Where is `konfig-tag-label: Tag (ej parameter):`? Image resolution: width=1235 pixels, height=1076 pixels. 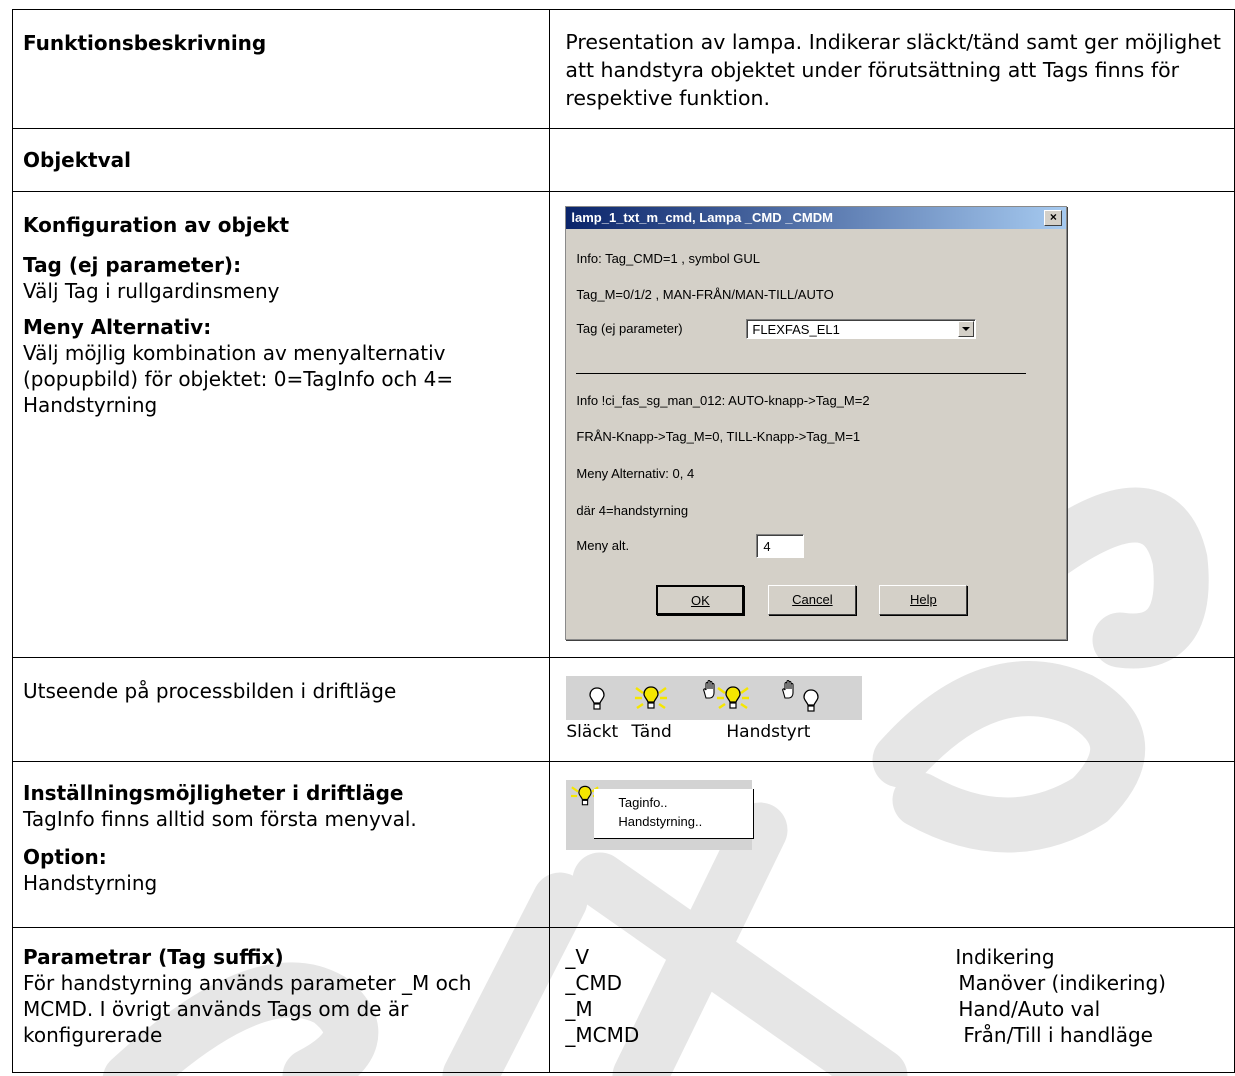 konfig-tag-label: Tag (ej parameter): is located at coordinates (132, 265).